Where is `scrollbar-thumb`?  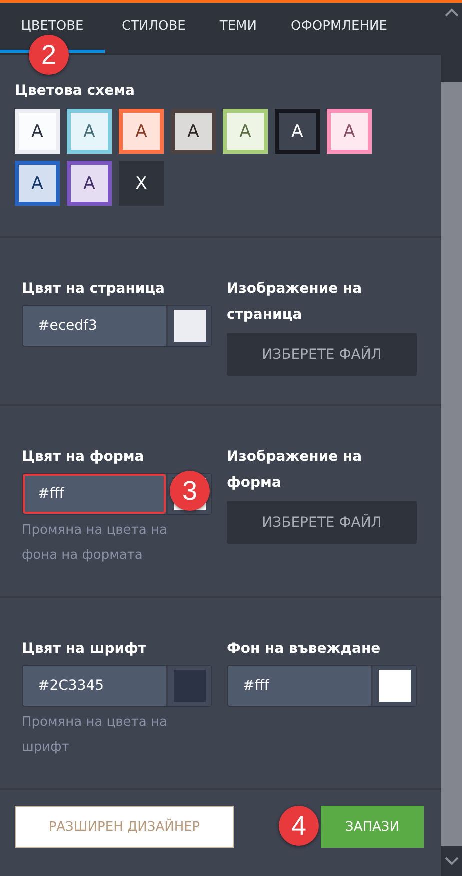
scrollbar-thumb is located at coordinates (451, 464).